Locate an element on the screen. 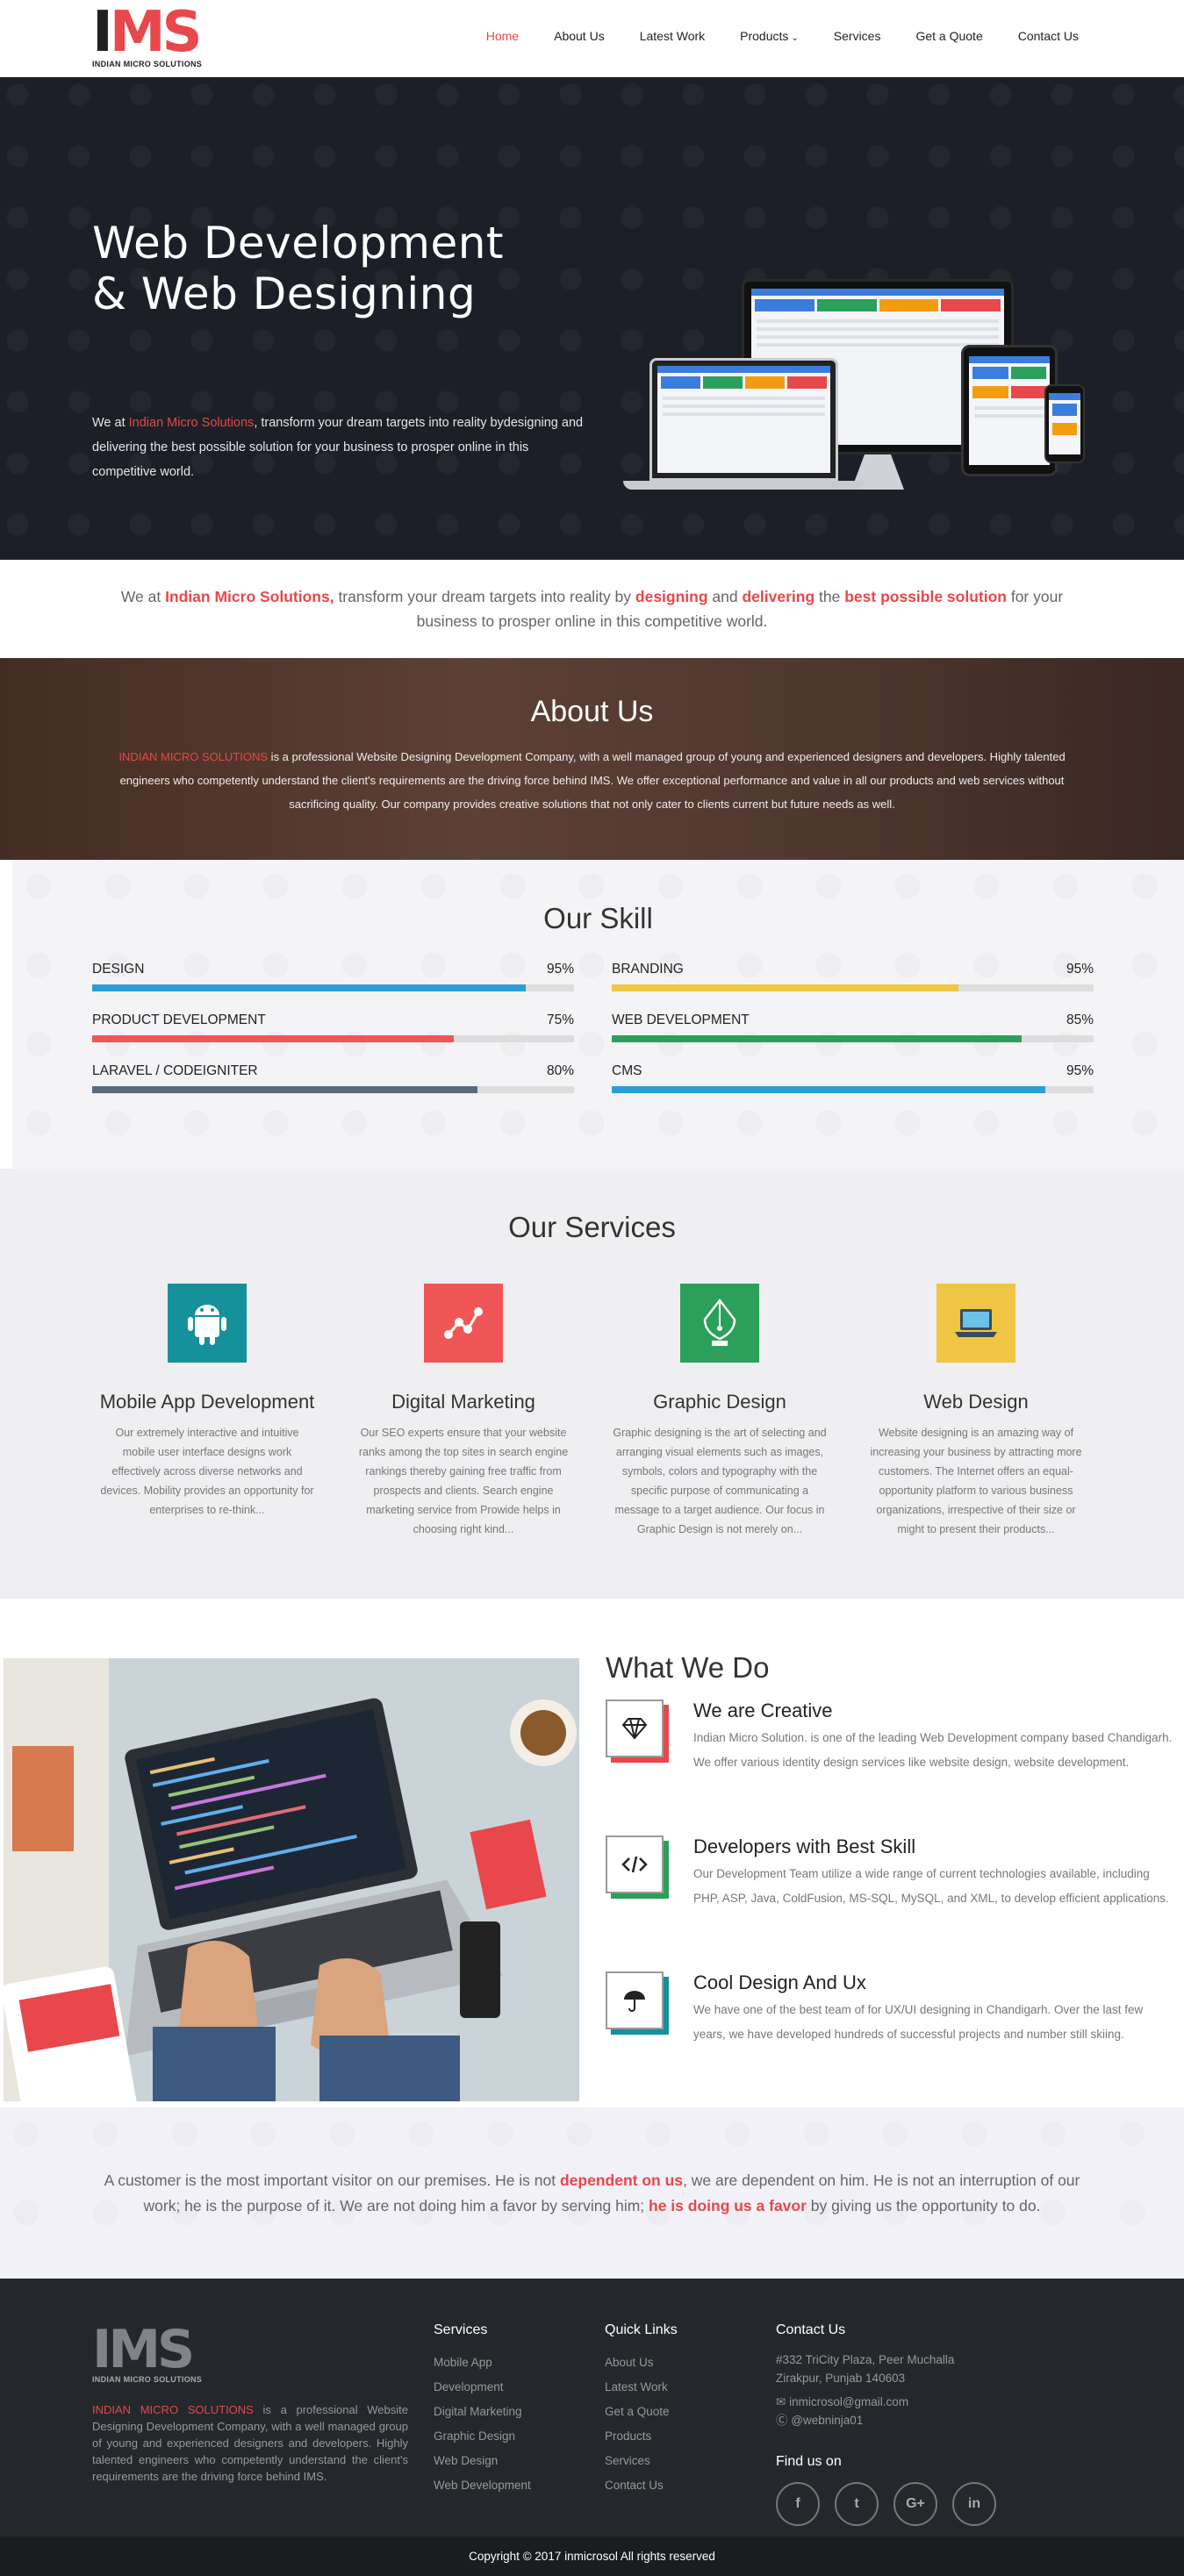 The image size is (1184, 2576). tagline-highlight: best possible solution is located at coordinates (925, 596).